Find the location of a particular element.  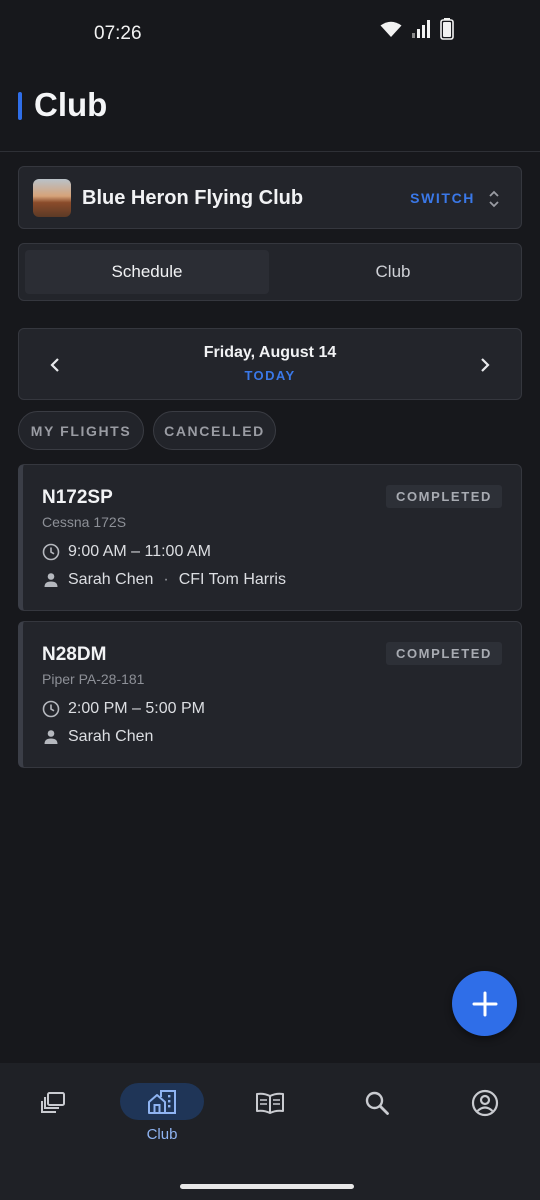

search-icon is located at coordinates (377, 1103).